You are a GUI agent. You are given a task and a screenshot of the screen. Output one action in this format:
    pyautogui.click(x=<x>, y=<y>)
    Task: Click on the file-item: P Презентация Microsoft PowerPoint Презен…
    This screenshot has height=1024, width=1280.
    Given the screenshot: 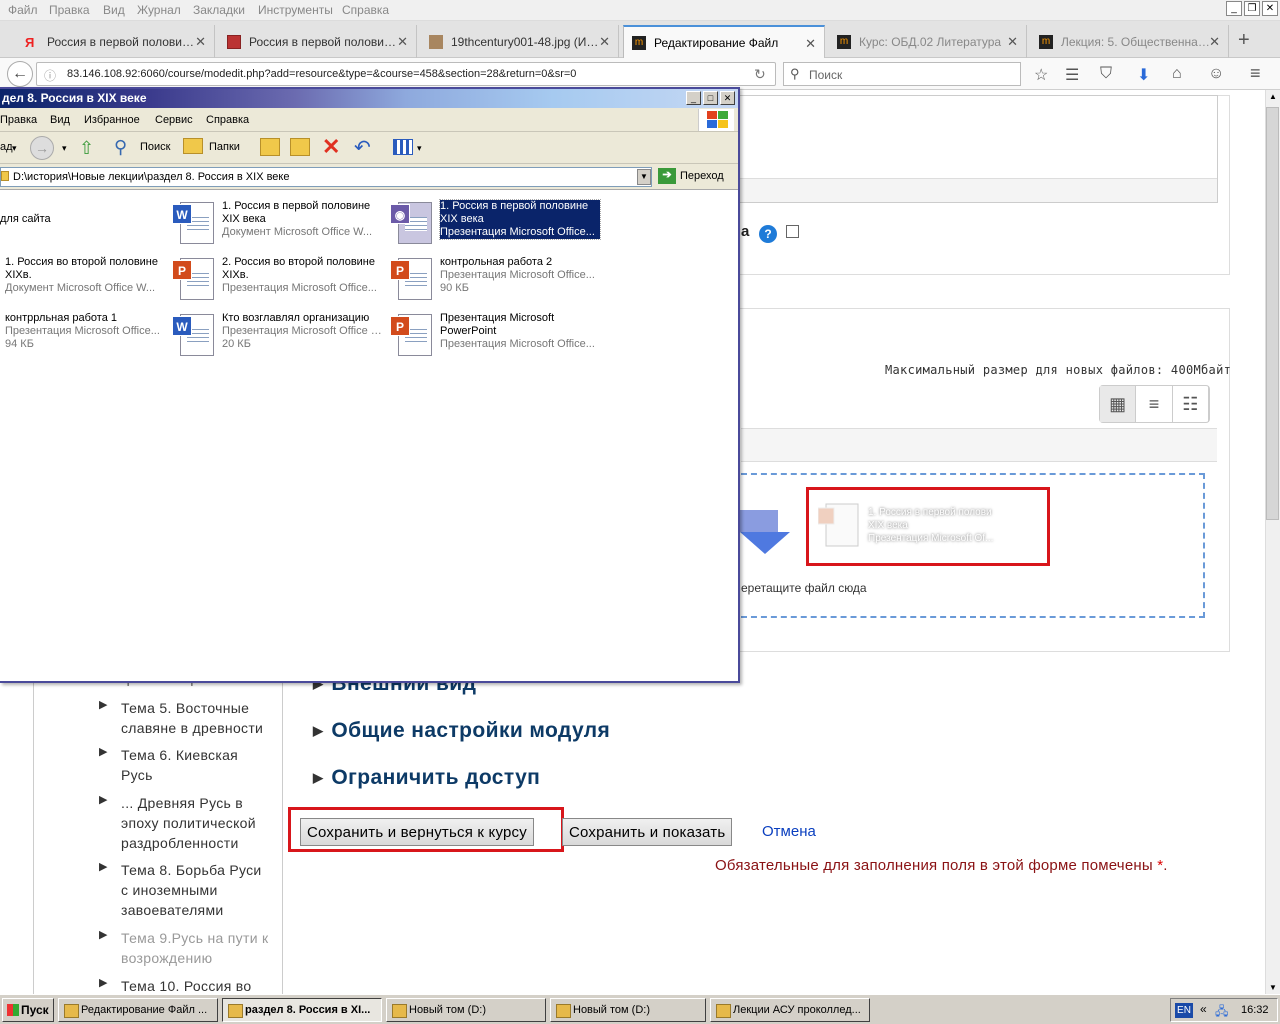 What is the action you would take?
    pyautogui.click(x=497, y=338)
    